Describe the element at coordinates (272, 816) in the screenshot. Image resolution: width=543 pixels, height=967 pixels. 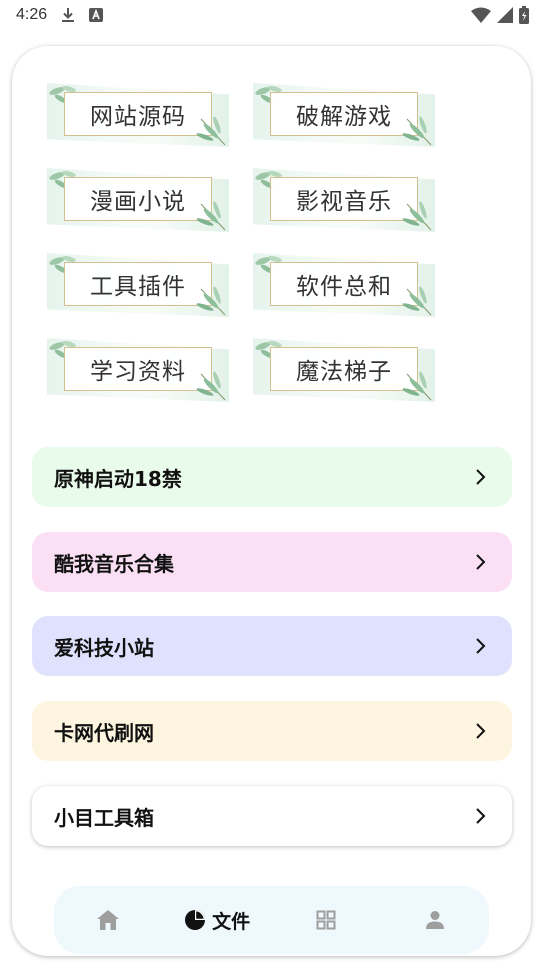
I see `list-item: 小目工具箱` at that location.